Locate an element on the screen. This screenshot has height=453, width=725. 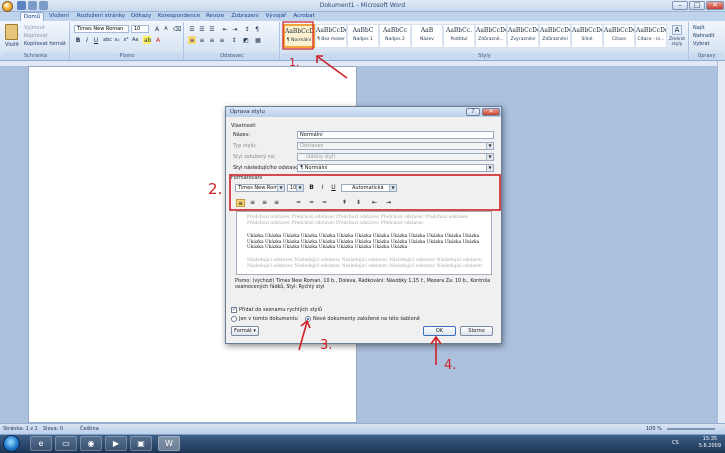
annotation-box-formatting is located at coordinates (365, 192).